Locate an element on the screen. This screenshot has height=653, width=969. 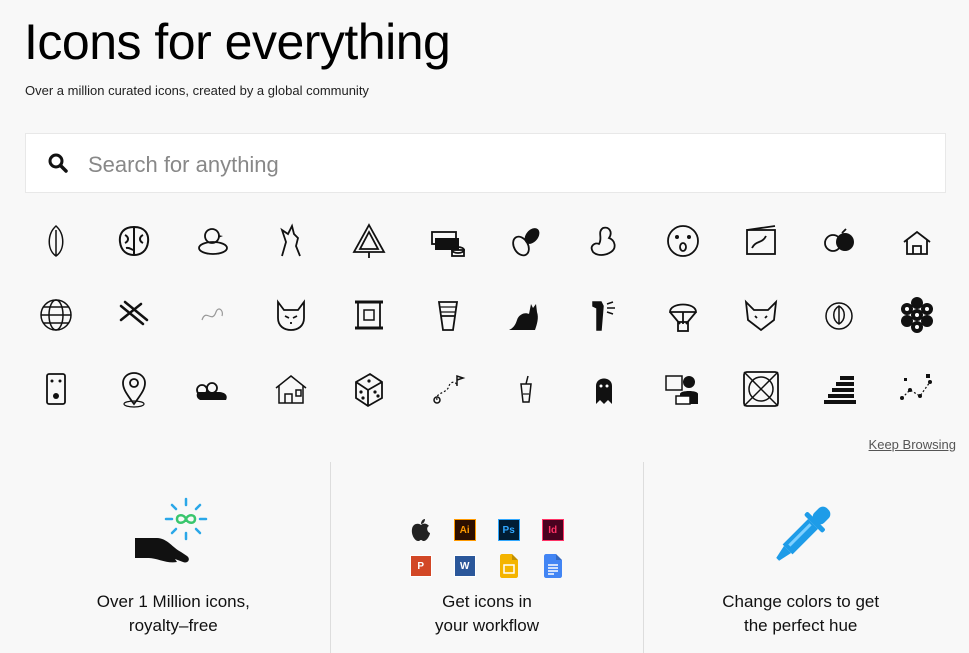
feature-royalty-free: Over 1 Million icons, royalty–free is located at coordinates (173, 557).